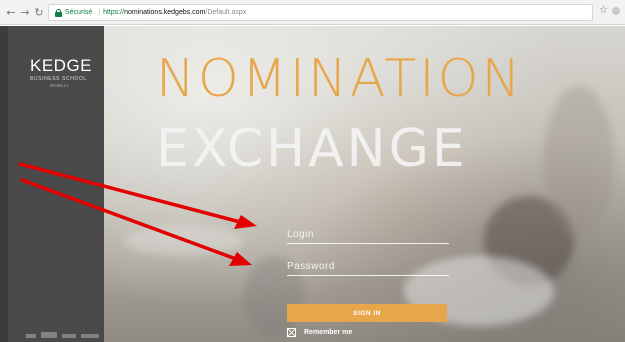 This screenshot has width=625, height=342. What do you see at coordinates (328, 332) in the screenshot?
I see `remember-me-label: Remember me` at bounding box center [328, 332].